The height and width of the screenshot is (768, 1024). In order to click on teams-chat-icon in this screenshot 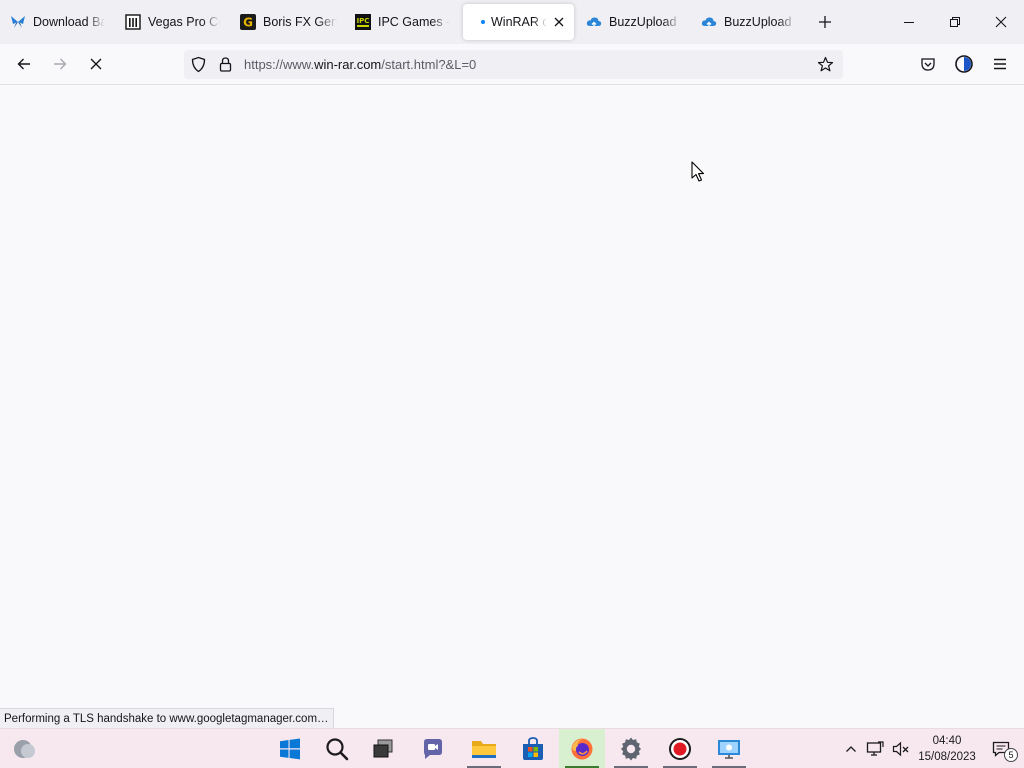, I will do `click(433, 749)`.